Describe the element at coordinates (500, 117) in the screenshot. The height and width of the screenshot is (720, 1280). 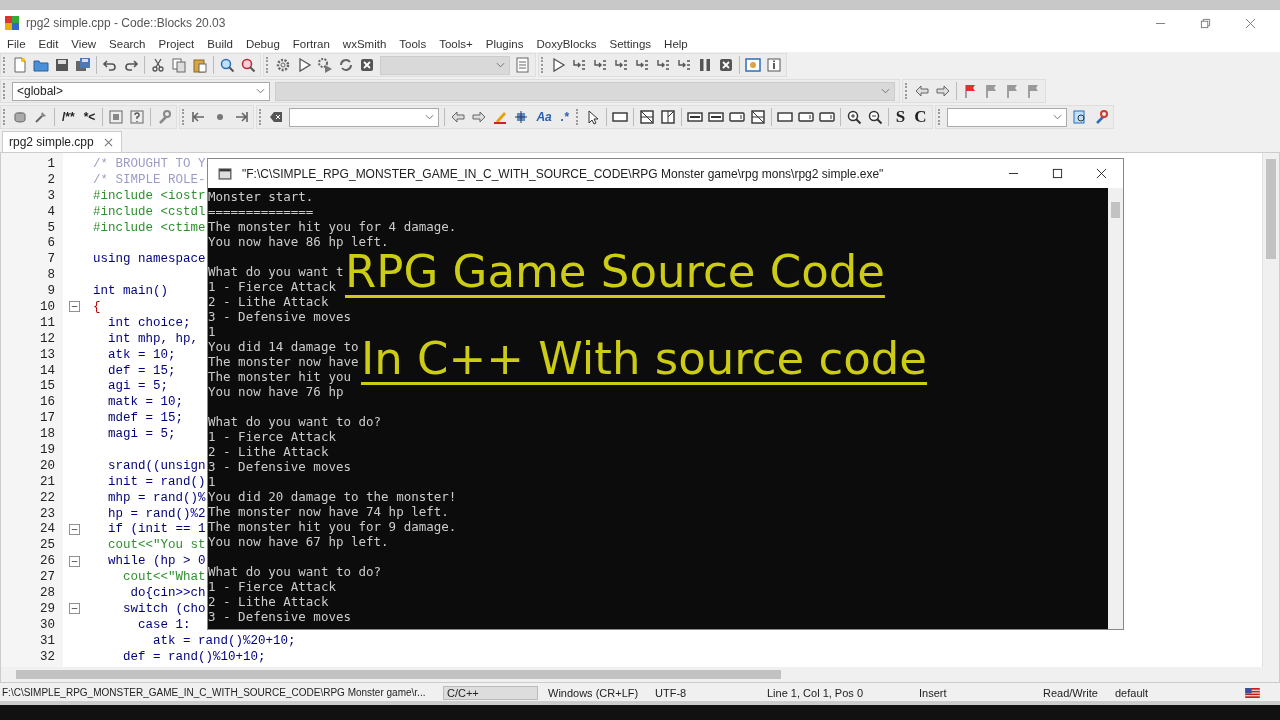
I see `highlight-icon` at that location.